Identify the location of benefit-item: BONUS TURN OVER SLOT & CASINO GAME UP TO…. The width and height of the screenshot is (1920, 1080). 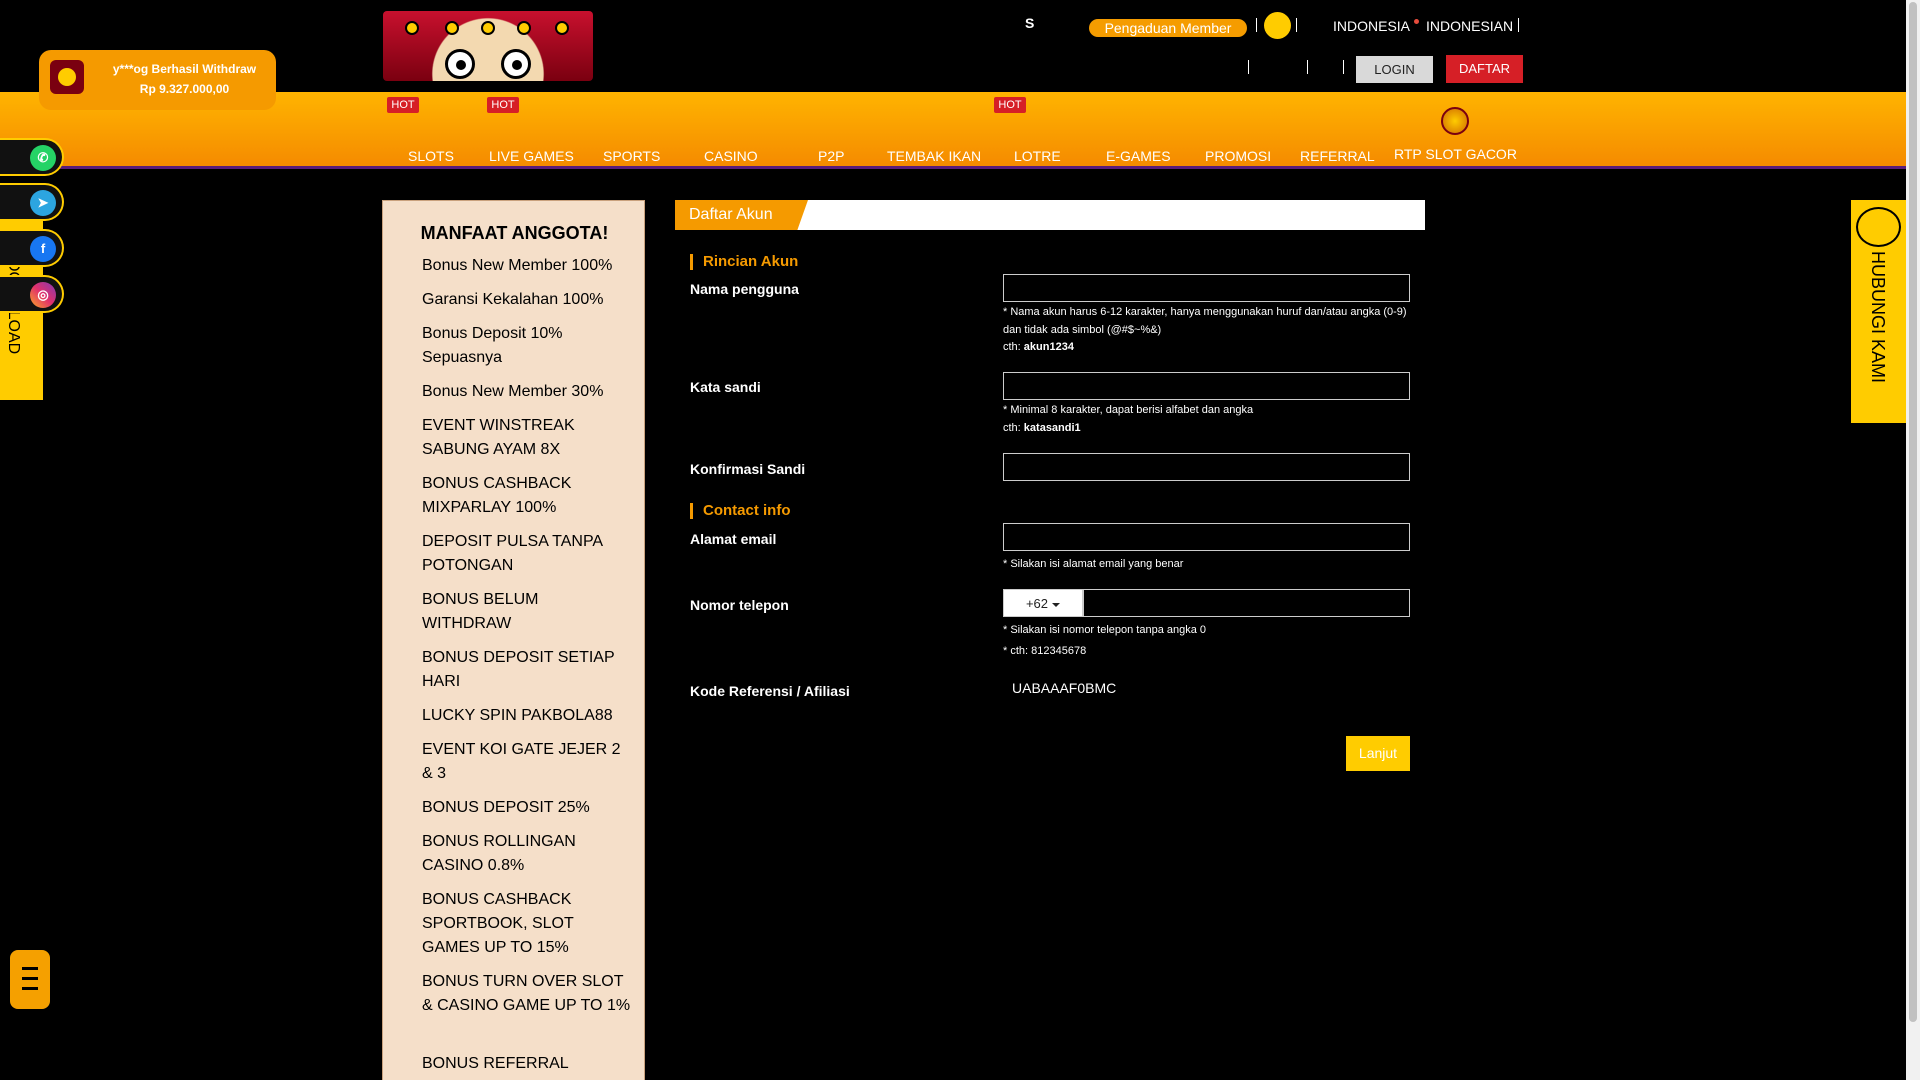
(526, 993).